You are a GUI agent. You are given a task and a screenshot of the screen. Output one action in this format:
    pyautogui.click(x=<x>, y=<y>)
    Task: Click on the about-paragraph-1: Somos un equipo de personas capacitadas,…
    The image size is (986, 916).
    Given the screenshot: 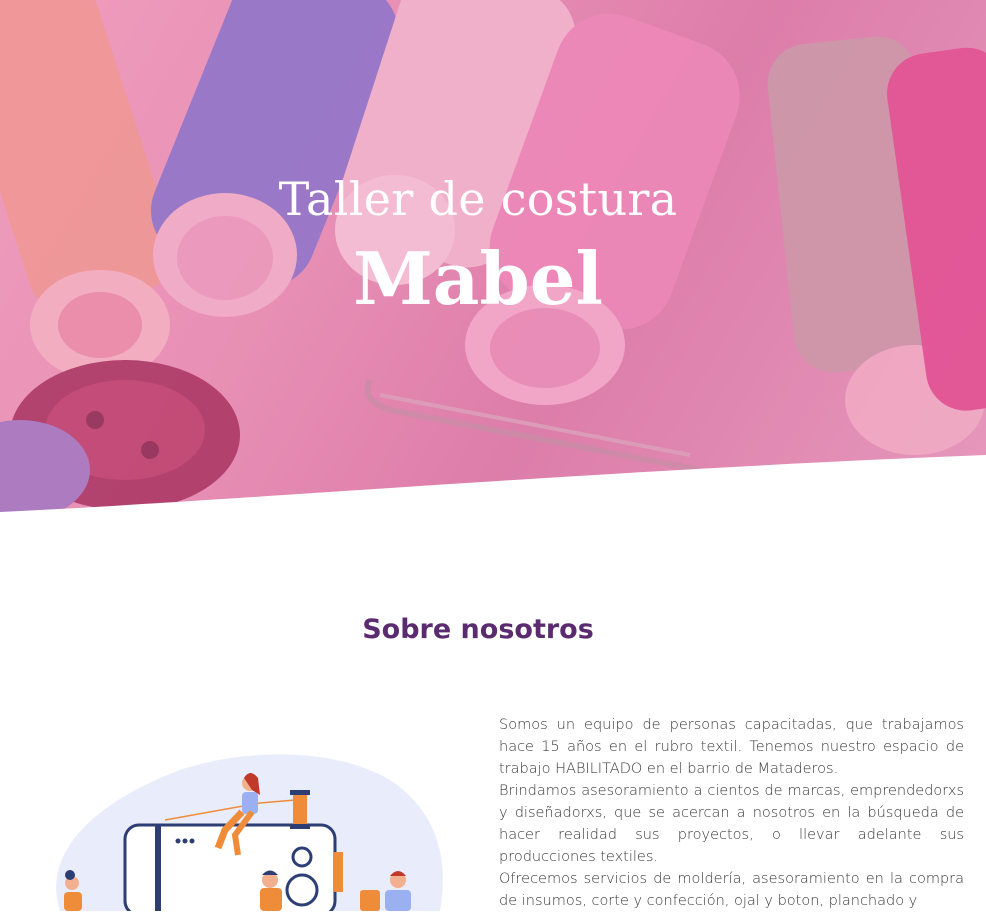 What is the action you would take?
    pyautogui.click(x=731, y=747)
    